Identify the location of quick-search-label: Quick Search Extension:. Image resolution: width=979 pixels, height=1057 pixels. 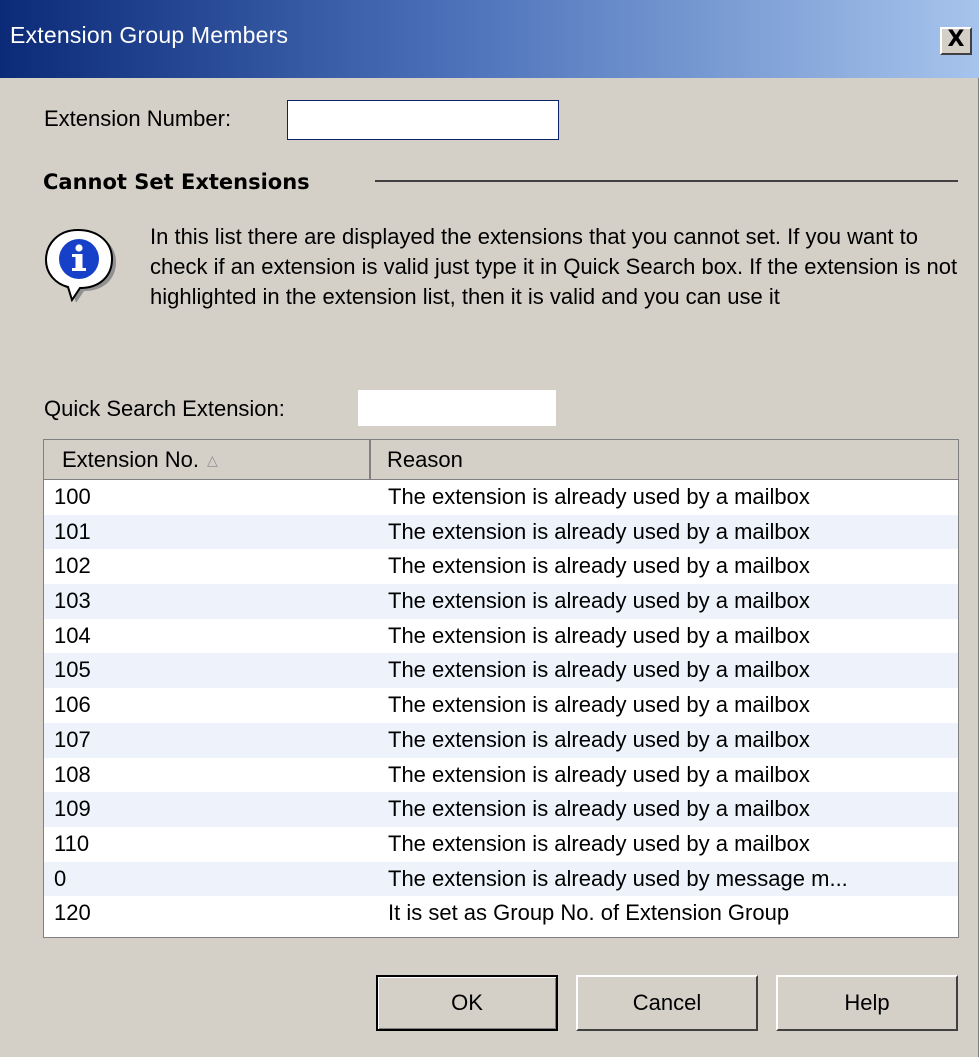
(164, 408).